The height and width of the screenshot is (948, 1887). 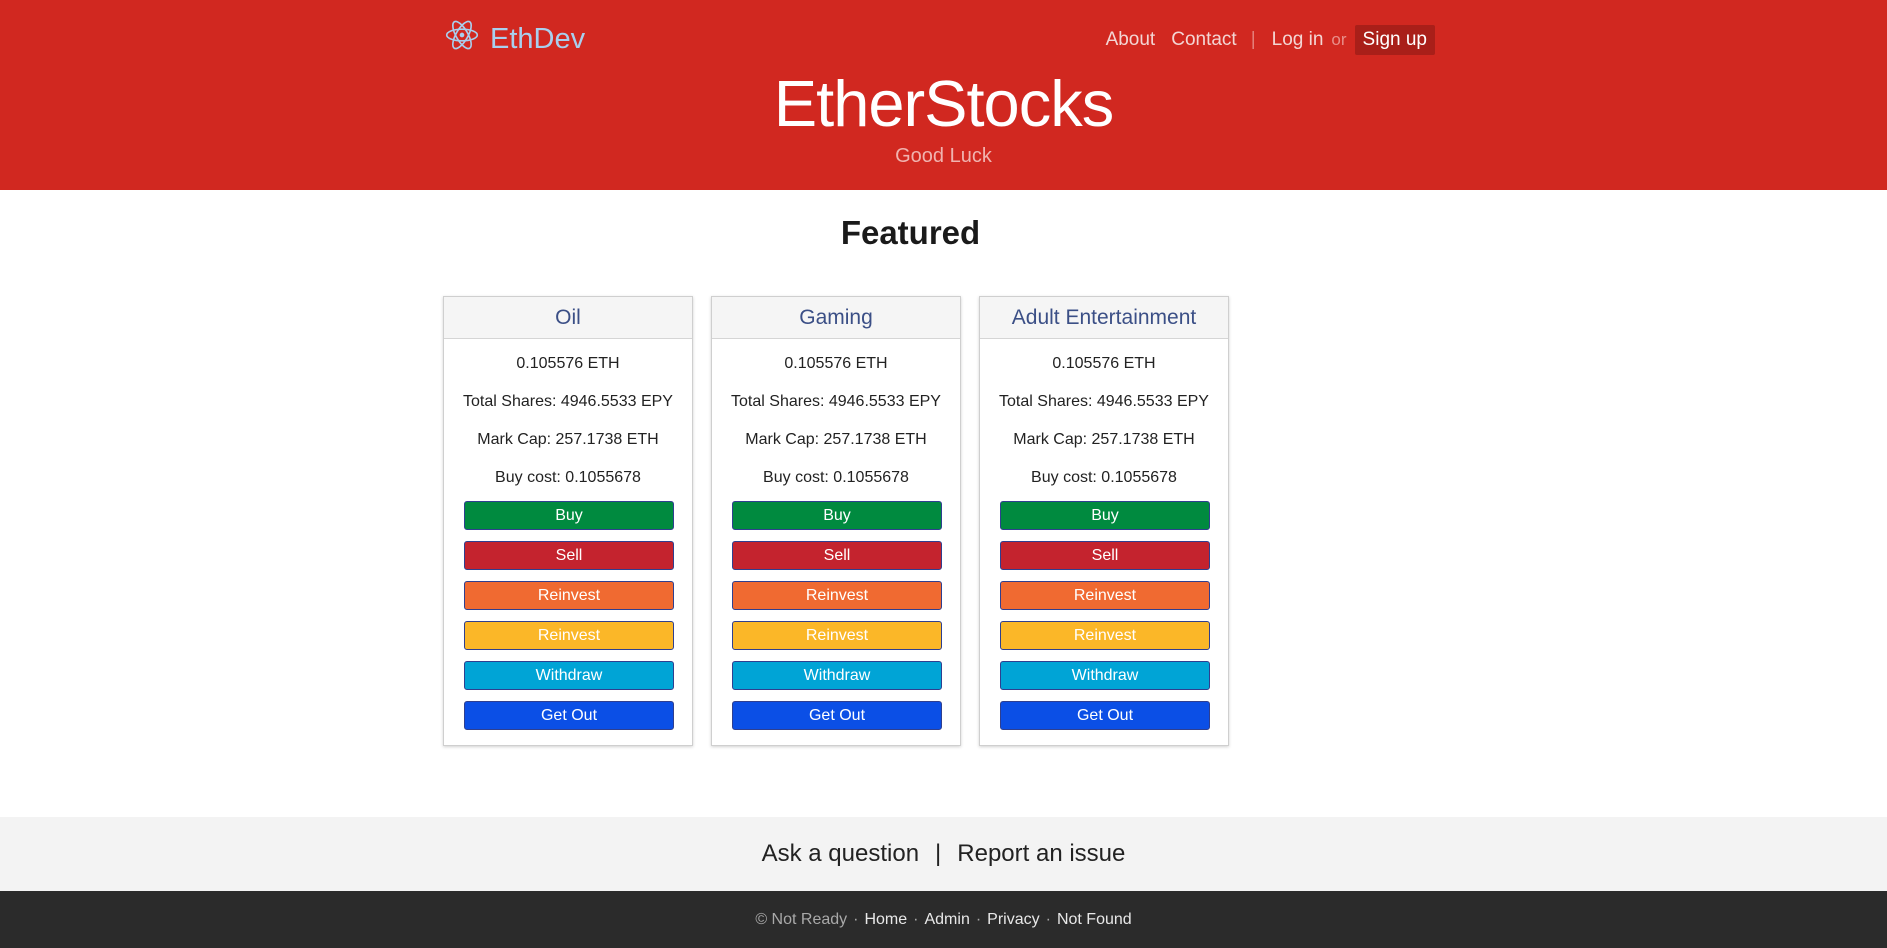 I want to click on featured-heading: Featured, so click(x=910, y=232).